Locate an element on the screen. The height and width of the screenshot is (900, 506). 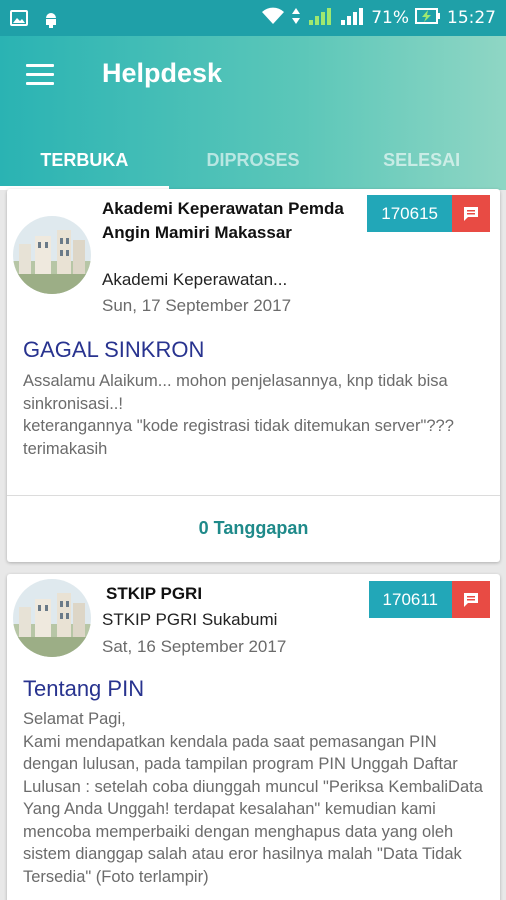
tab-diproses: DIPROSES is located at coordinates (253, 160).